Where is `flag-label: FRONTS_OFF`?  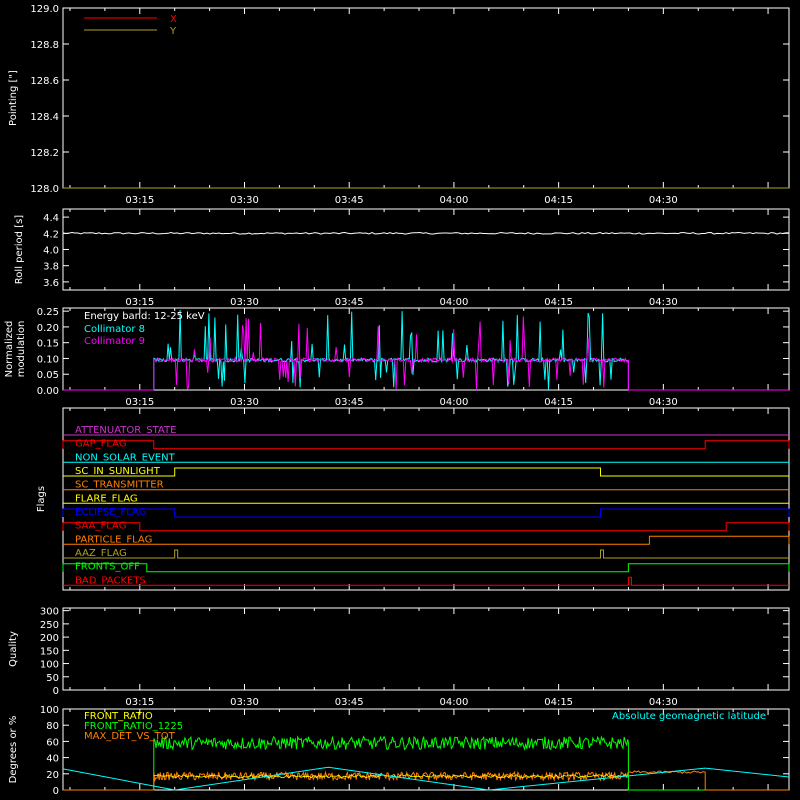
flag-label: FRONTS_OFF is located at coordinates (107, 567).